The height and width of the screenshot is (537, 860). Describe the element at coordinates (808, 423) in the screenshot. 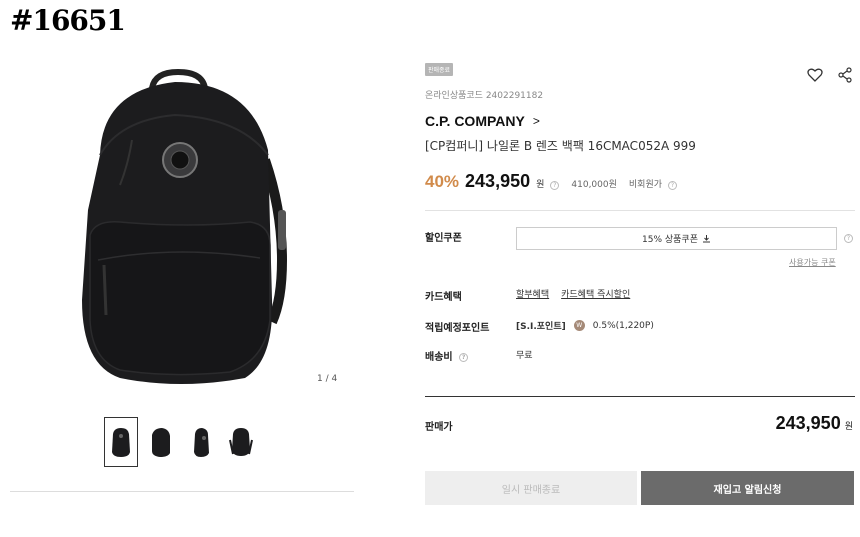

I see `sale-price-value: 243,950` at that location.